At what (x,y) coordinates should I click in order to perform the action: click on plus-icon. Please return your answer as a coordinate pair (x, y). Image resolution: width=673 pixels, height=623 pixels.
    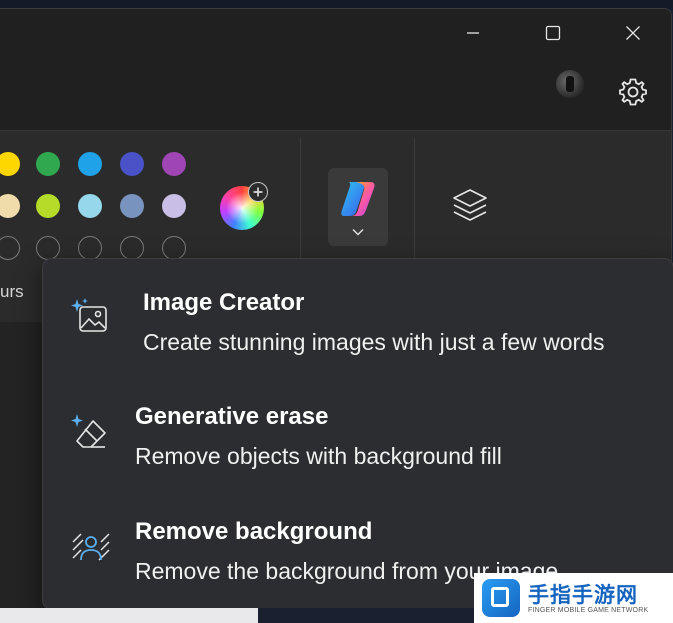
    Looking at the image, I should click on (258, 192).